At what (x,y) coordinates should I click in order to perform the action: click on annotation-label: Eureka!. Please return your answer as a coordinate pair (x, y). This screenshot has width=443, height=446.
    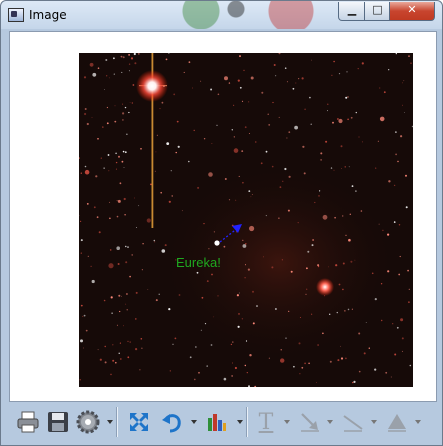
    Looking at the image, I should click on (198, 262).